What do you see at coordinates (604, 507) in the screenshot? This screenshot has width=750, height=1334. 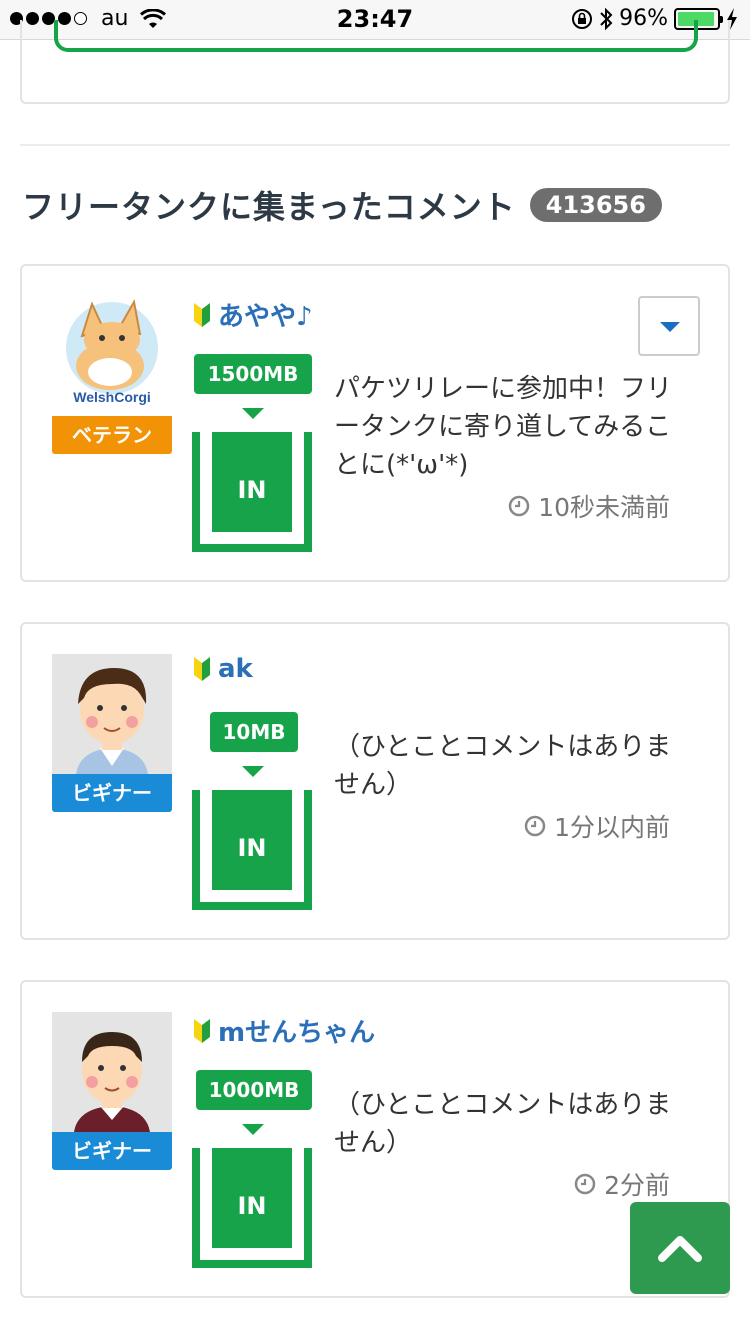 I see `time-label: 10秒未満前` at bounding box center [604, 507].